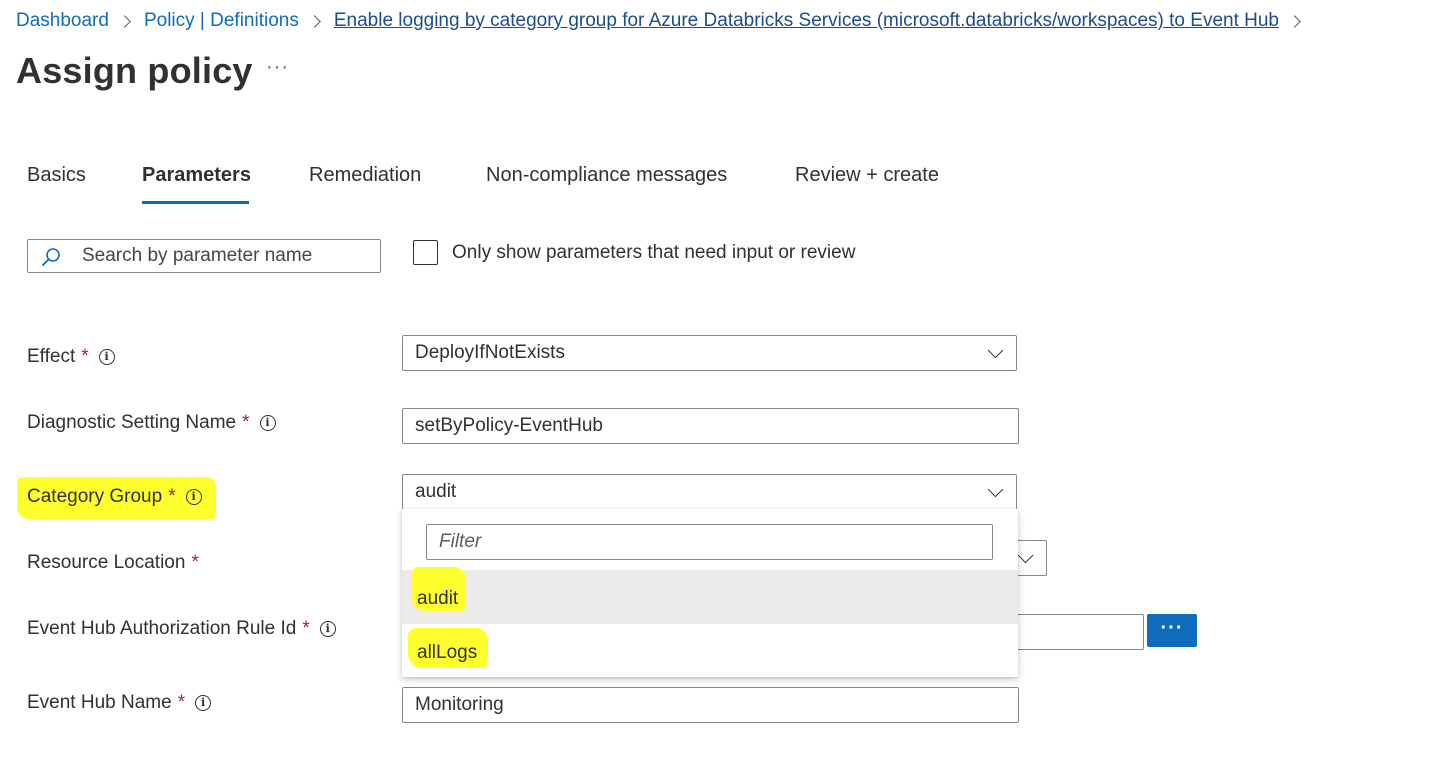 Image resolution: width=1435 pixels, height=774 pixels. What do you see at coordinates (710, 426) in the screenshot?
I see `diagnostic-setting-name-input: setByPolicy-EventHub` at bounding box center [710, 426].